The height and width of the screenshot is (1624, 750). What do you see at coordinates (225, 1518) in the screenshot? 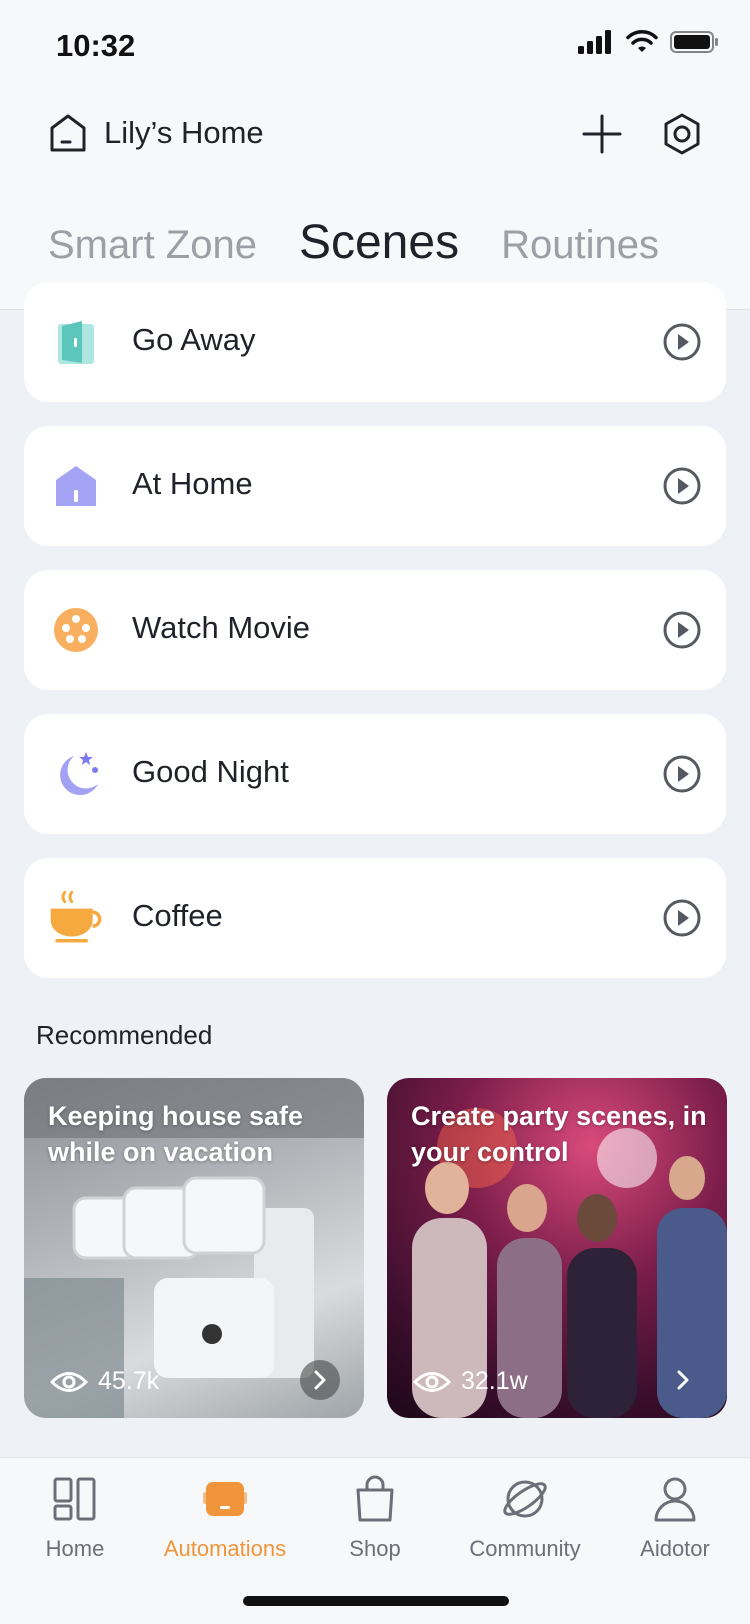
I see `nav-automations: Automations` at bounding box center [225, 1518].